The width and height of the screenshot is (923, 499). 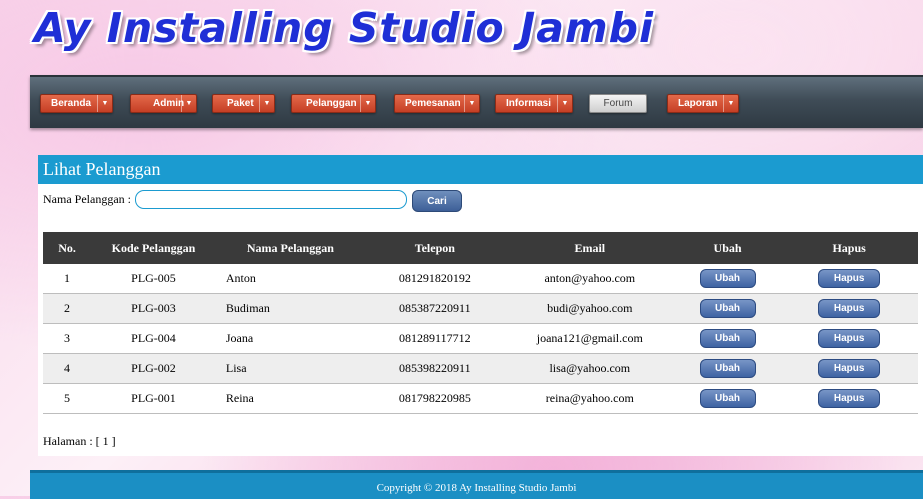 What do you see at coordinates (434, 338) in the screenshot?
I see `cell-telepon: 081289117712` at bounding box center [434, 338].